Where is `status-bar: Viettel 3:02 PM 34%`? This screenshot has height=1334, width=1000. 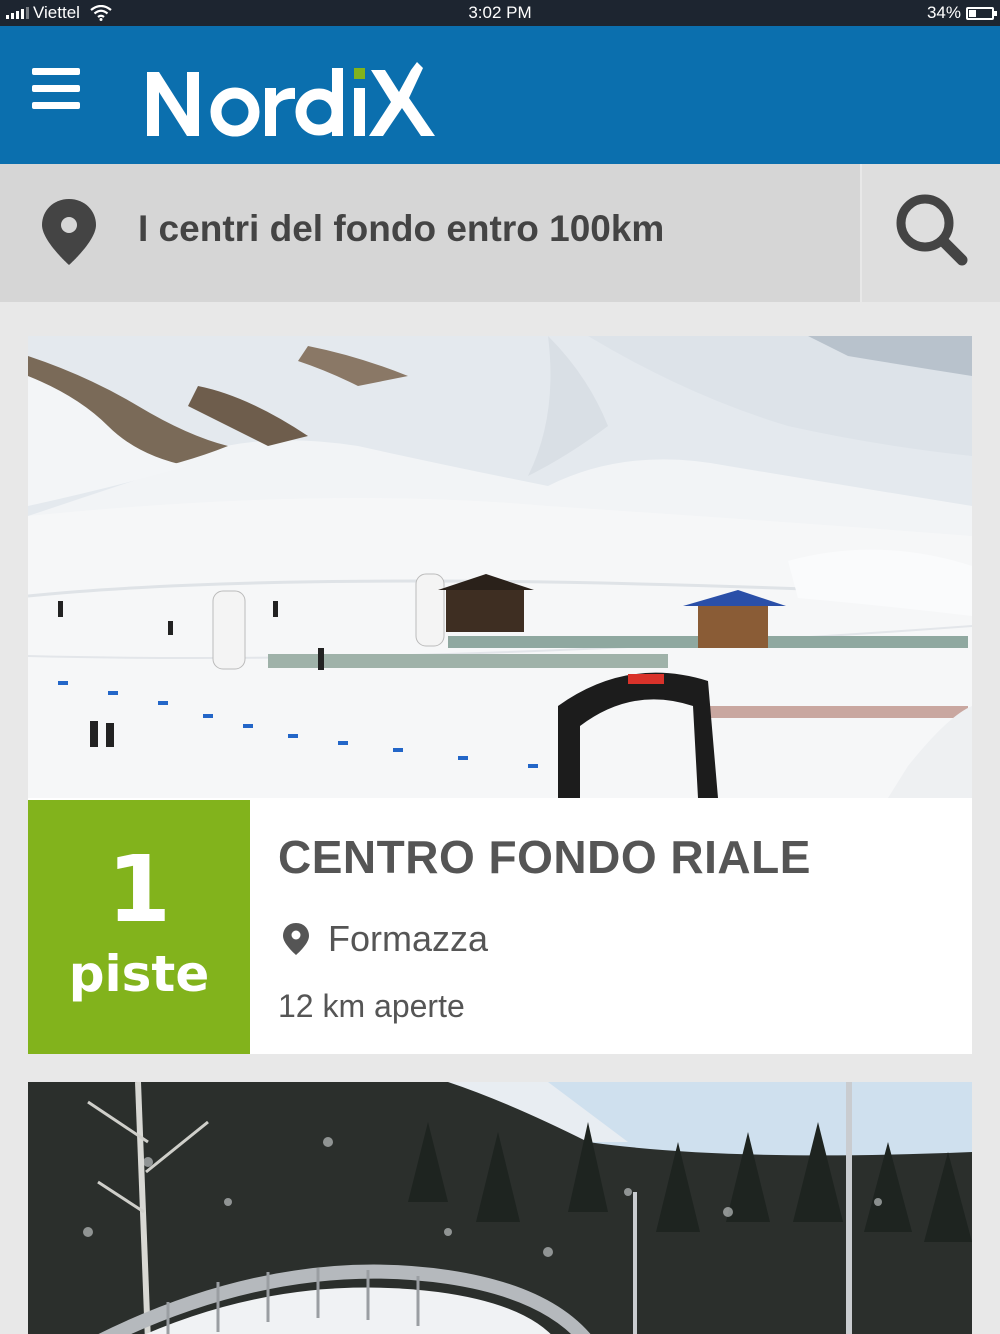 status-bar: Viettel 3:02 PM 34% is located at coordinates (500, 13).